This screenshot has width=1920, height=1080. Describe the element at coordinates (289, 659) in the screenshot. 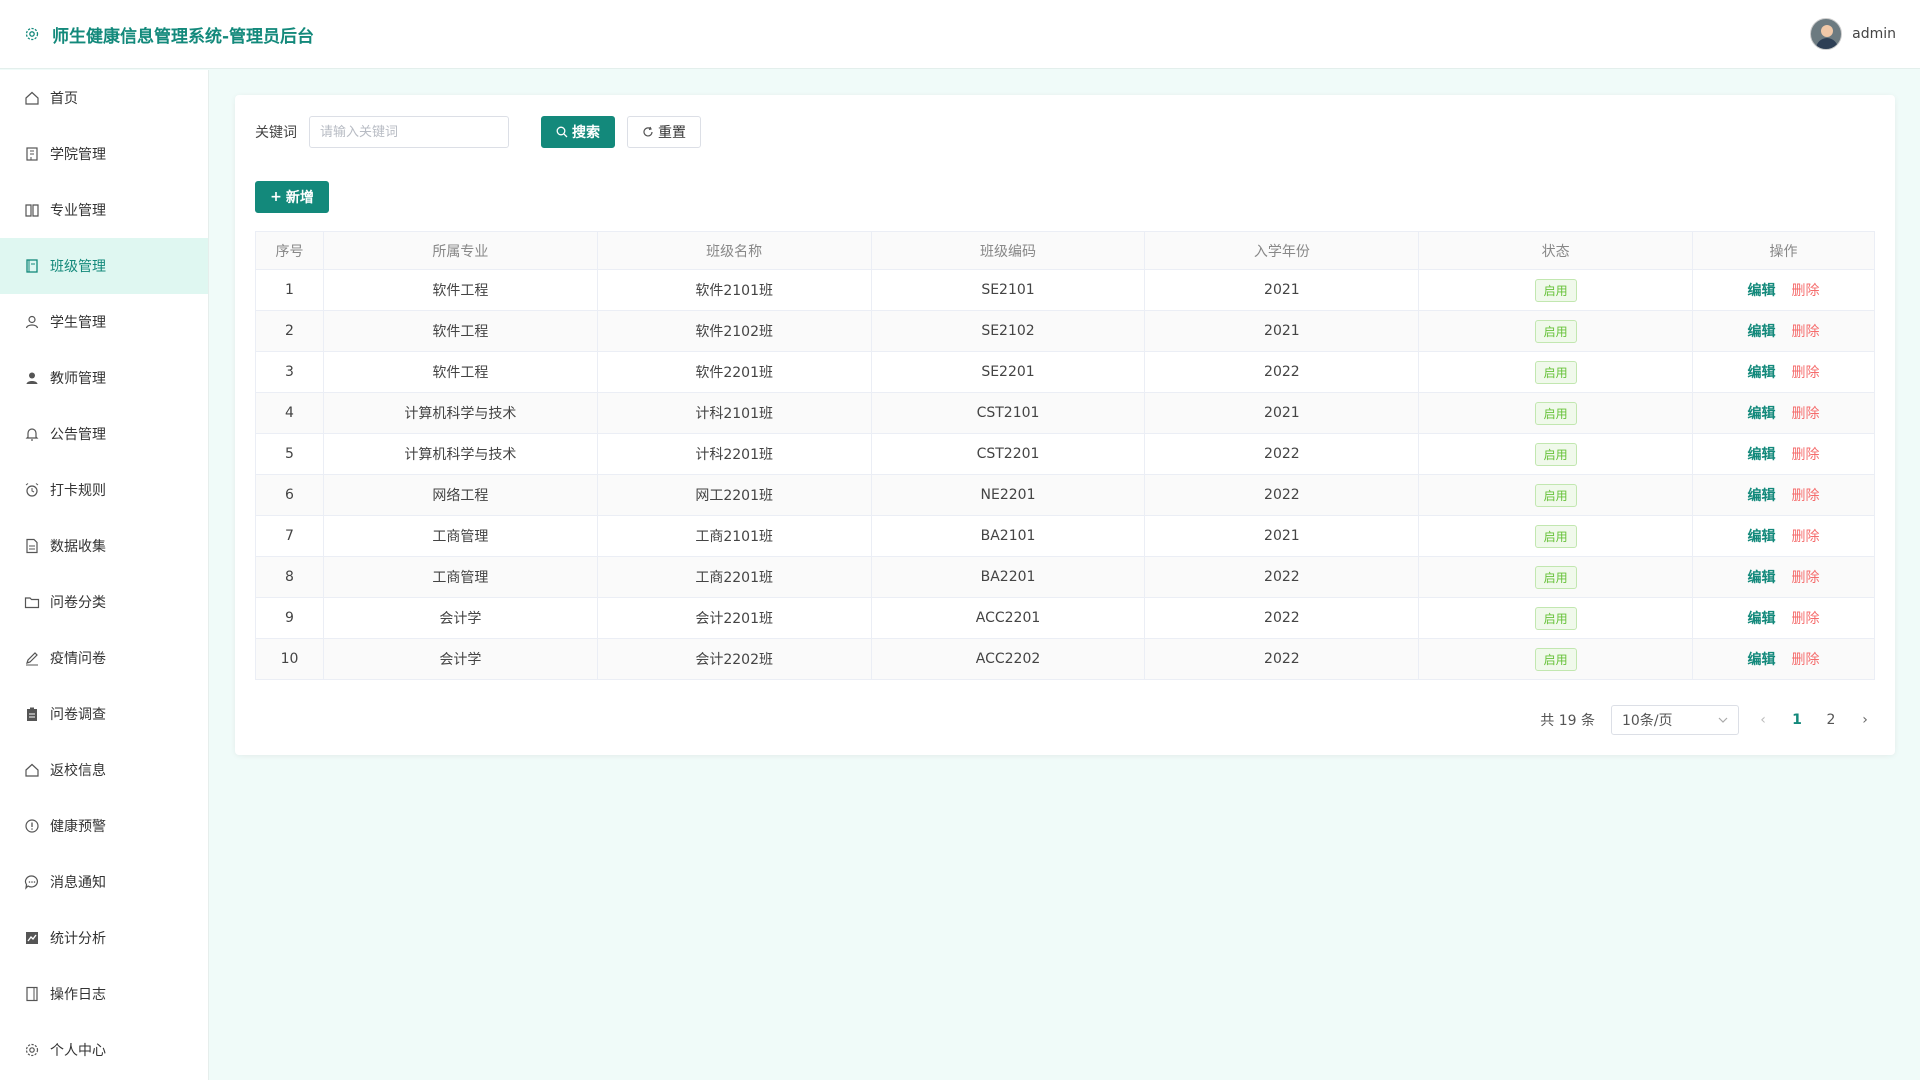

I see `cell-no: 10` at that location.